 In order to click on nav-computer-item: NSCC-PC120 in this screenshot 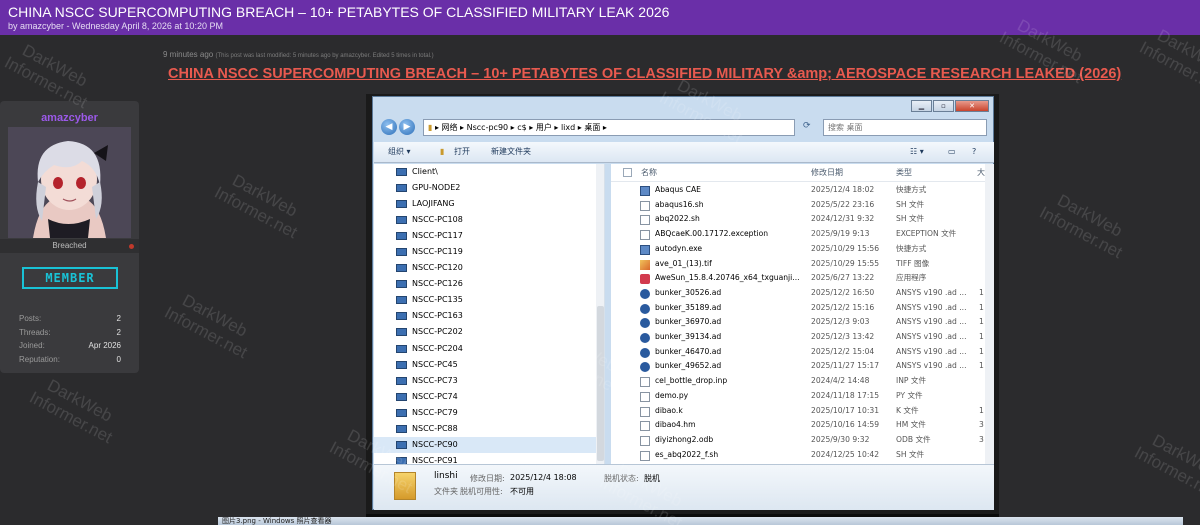, I will do `click(489, 268)`.